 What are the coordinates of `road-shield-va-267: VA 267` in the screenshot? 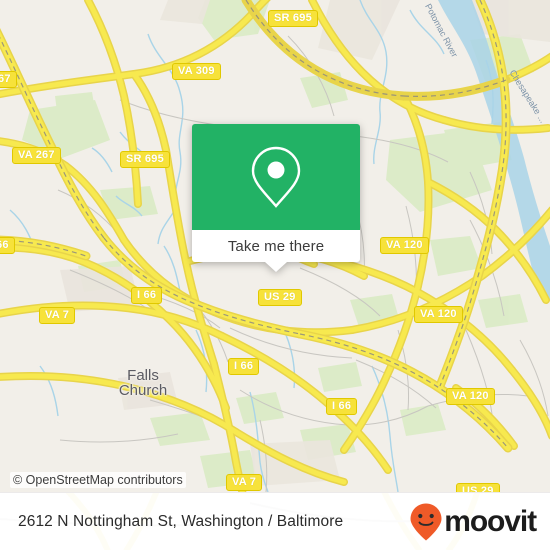 It's located at (36, 155).